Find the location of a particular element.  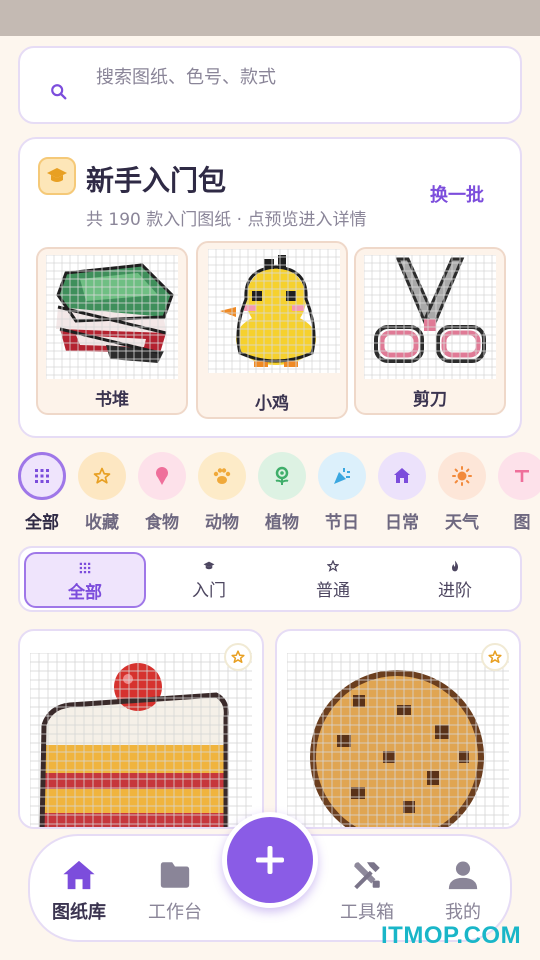

starter-item-scissors: 剪刀 is located at coordinates (430, 331).